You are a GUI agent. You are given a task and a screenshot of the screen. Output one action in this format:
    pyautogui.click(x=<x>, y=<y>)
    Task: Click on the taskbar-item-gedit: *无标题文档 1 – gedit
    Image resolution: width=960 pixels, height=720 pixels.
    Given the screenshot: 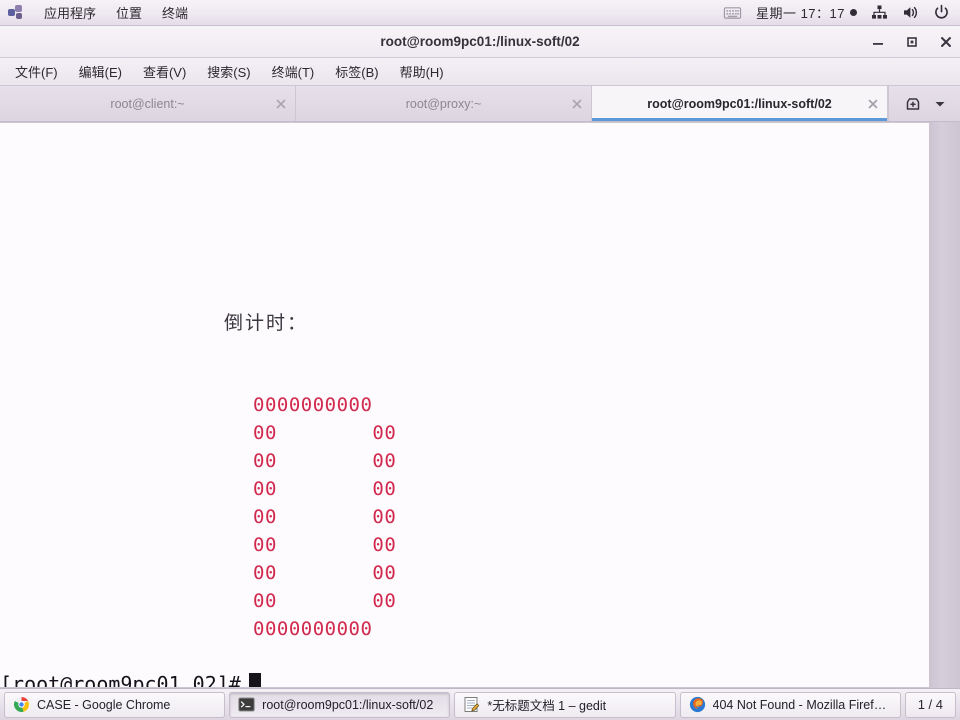 What is the action you would take?
    pyautogui.click(x=565, y=704)
    